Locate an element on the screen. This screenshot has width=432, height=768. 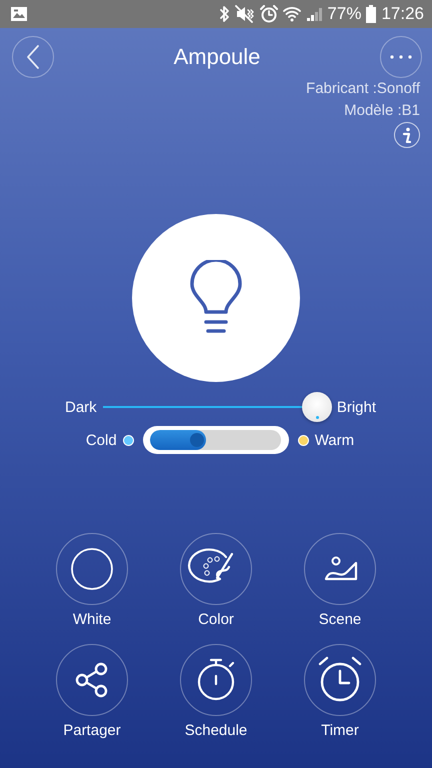
bluetooth-icon is located at coordinates (224, 14).